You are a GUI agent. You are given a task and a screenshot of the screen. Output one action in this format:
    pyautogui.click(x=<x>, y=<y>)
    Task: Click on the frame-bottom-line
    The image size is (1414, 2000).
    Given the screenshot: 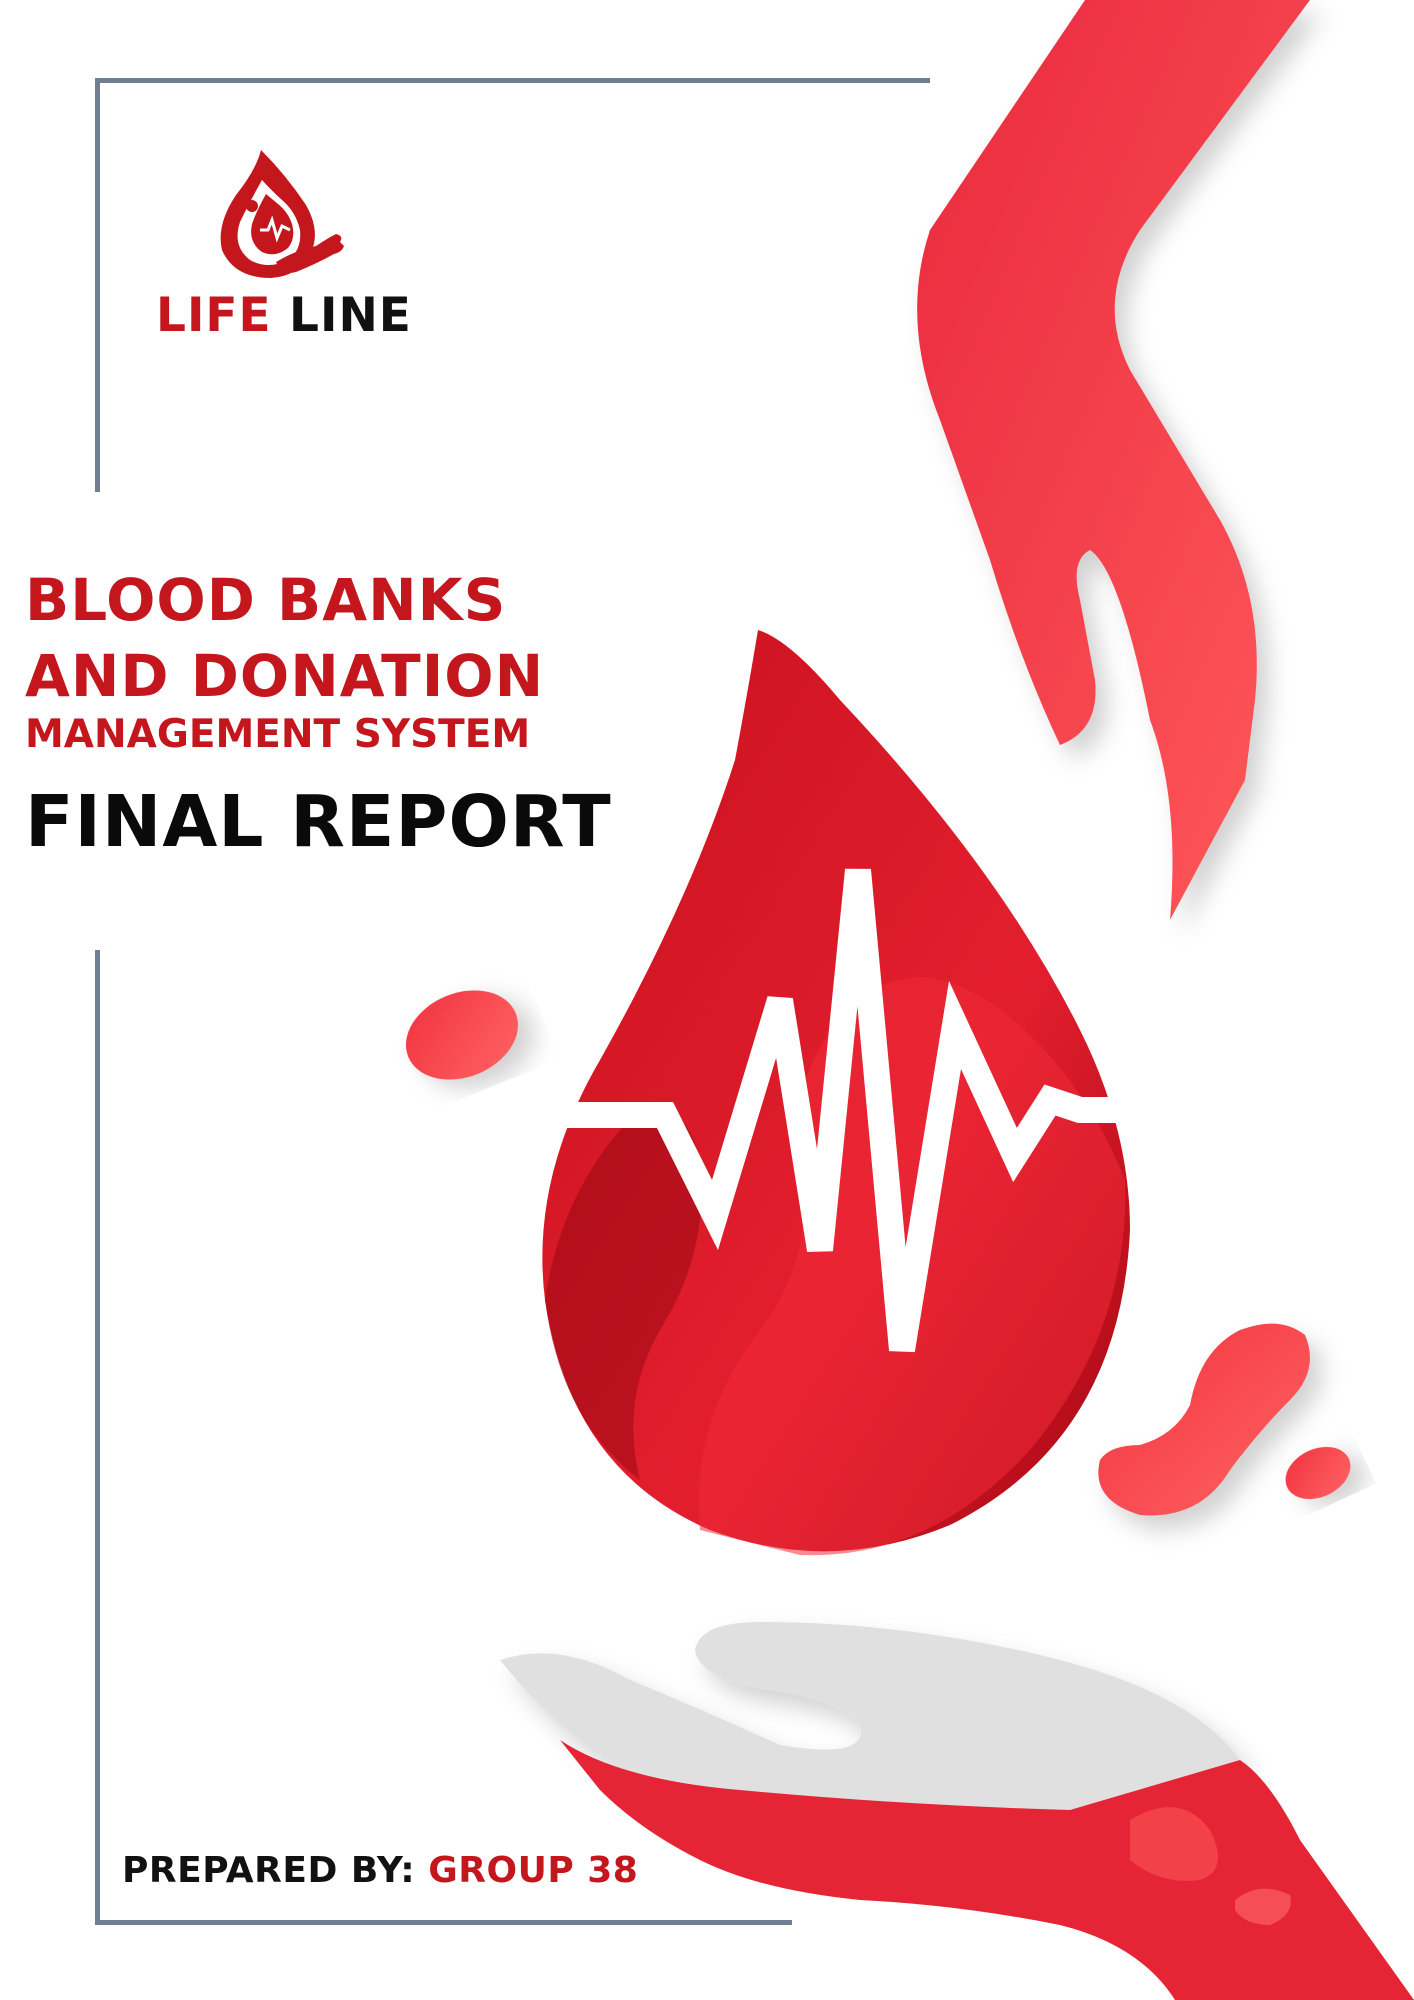 What is the action you would take?
    pyautogui.click(x=444, y=1922)
    